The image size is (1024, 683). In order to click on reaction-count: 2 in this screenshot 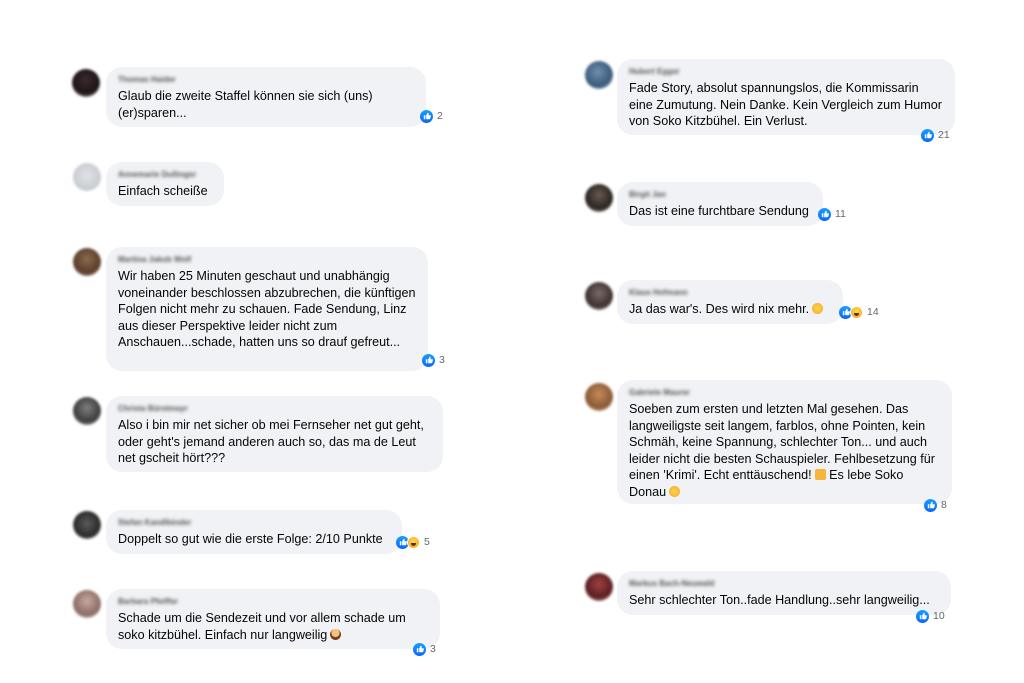, I will do `click(440, 116)`.